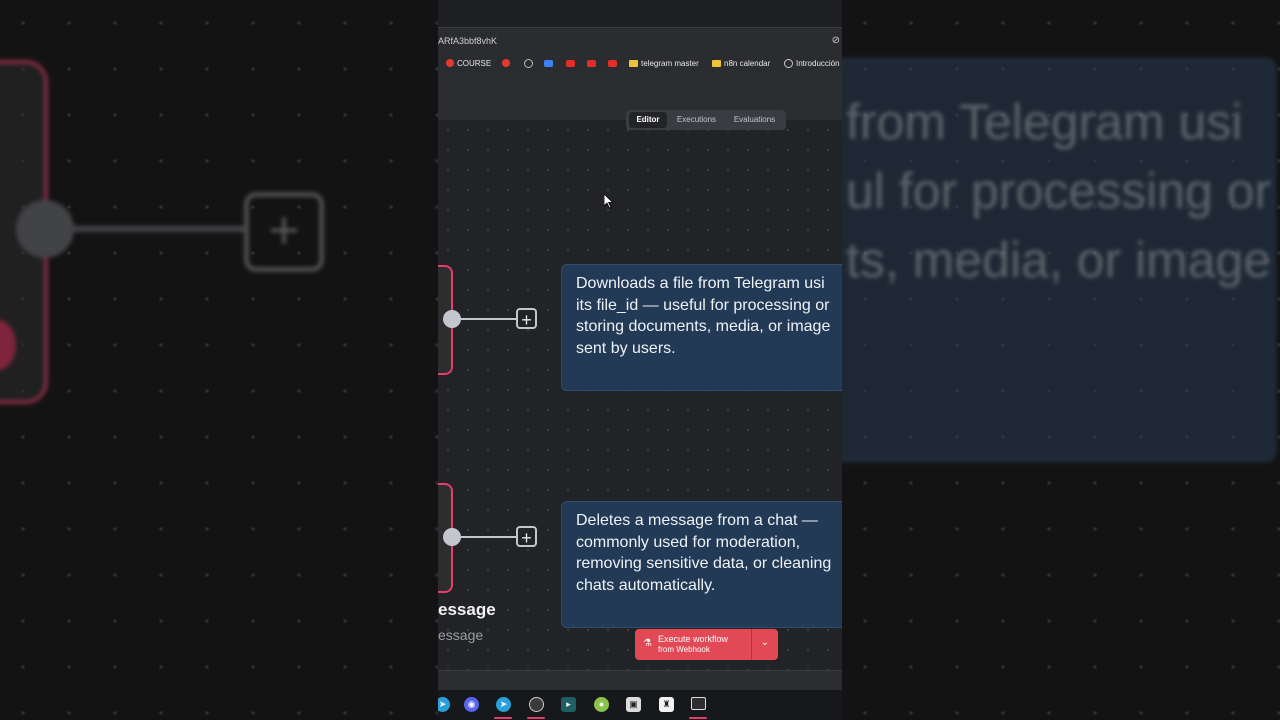 The image size is (1280, 720). Describe the element at coordinates (601, 704) in the screenshot. I see `android-icon: ●` at that location.